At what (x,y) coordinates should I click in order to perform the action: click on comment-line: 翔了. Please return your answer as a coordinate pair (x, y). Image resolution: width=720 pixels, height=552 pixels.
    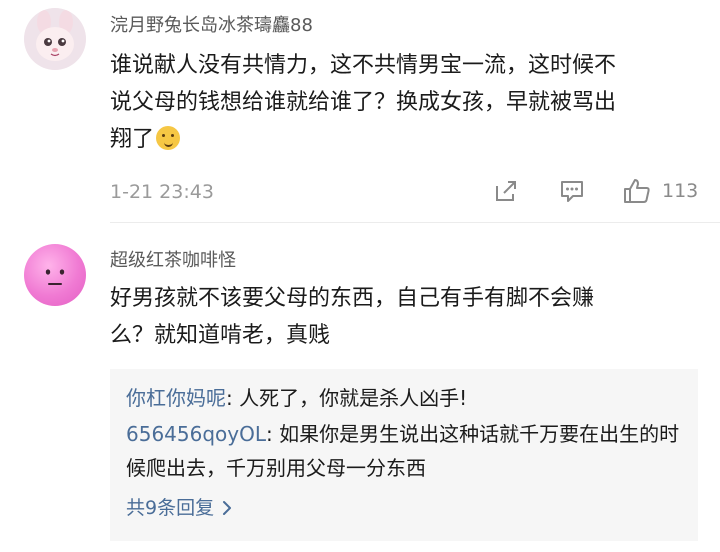
    Looking at the image, I should click on (405, 139).